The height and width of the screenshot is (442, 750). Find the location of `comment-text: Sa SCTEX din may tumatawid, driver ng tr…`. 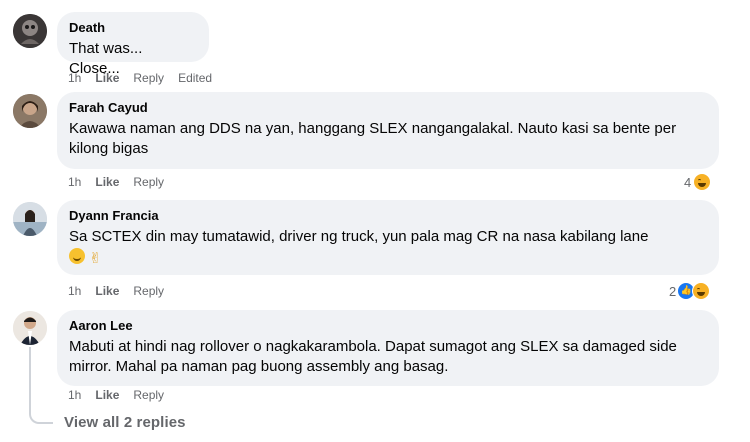

comment-text: Sa SCTEX din may tumatawid, driver ng tr… is located at coordinates (388, 248).